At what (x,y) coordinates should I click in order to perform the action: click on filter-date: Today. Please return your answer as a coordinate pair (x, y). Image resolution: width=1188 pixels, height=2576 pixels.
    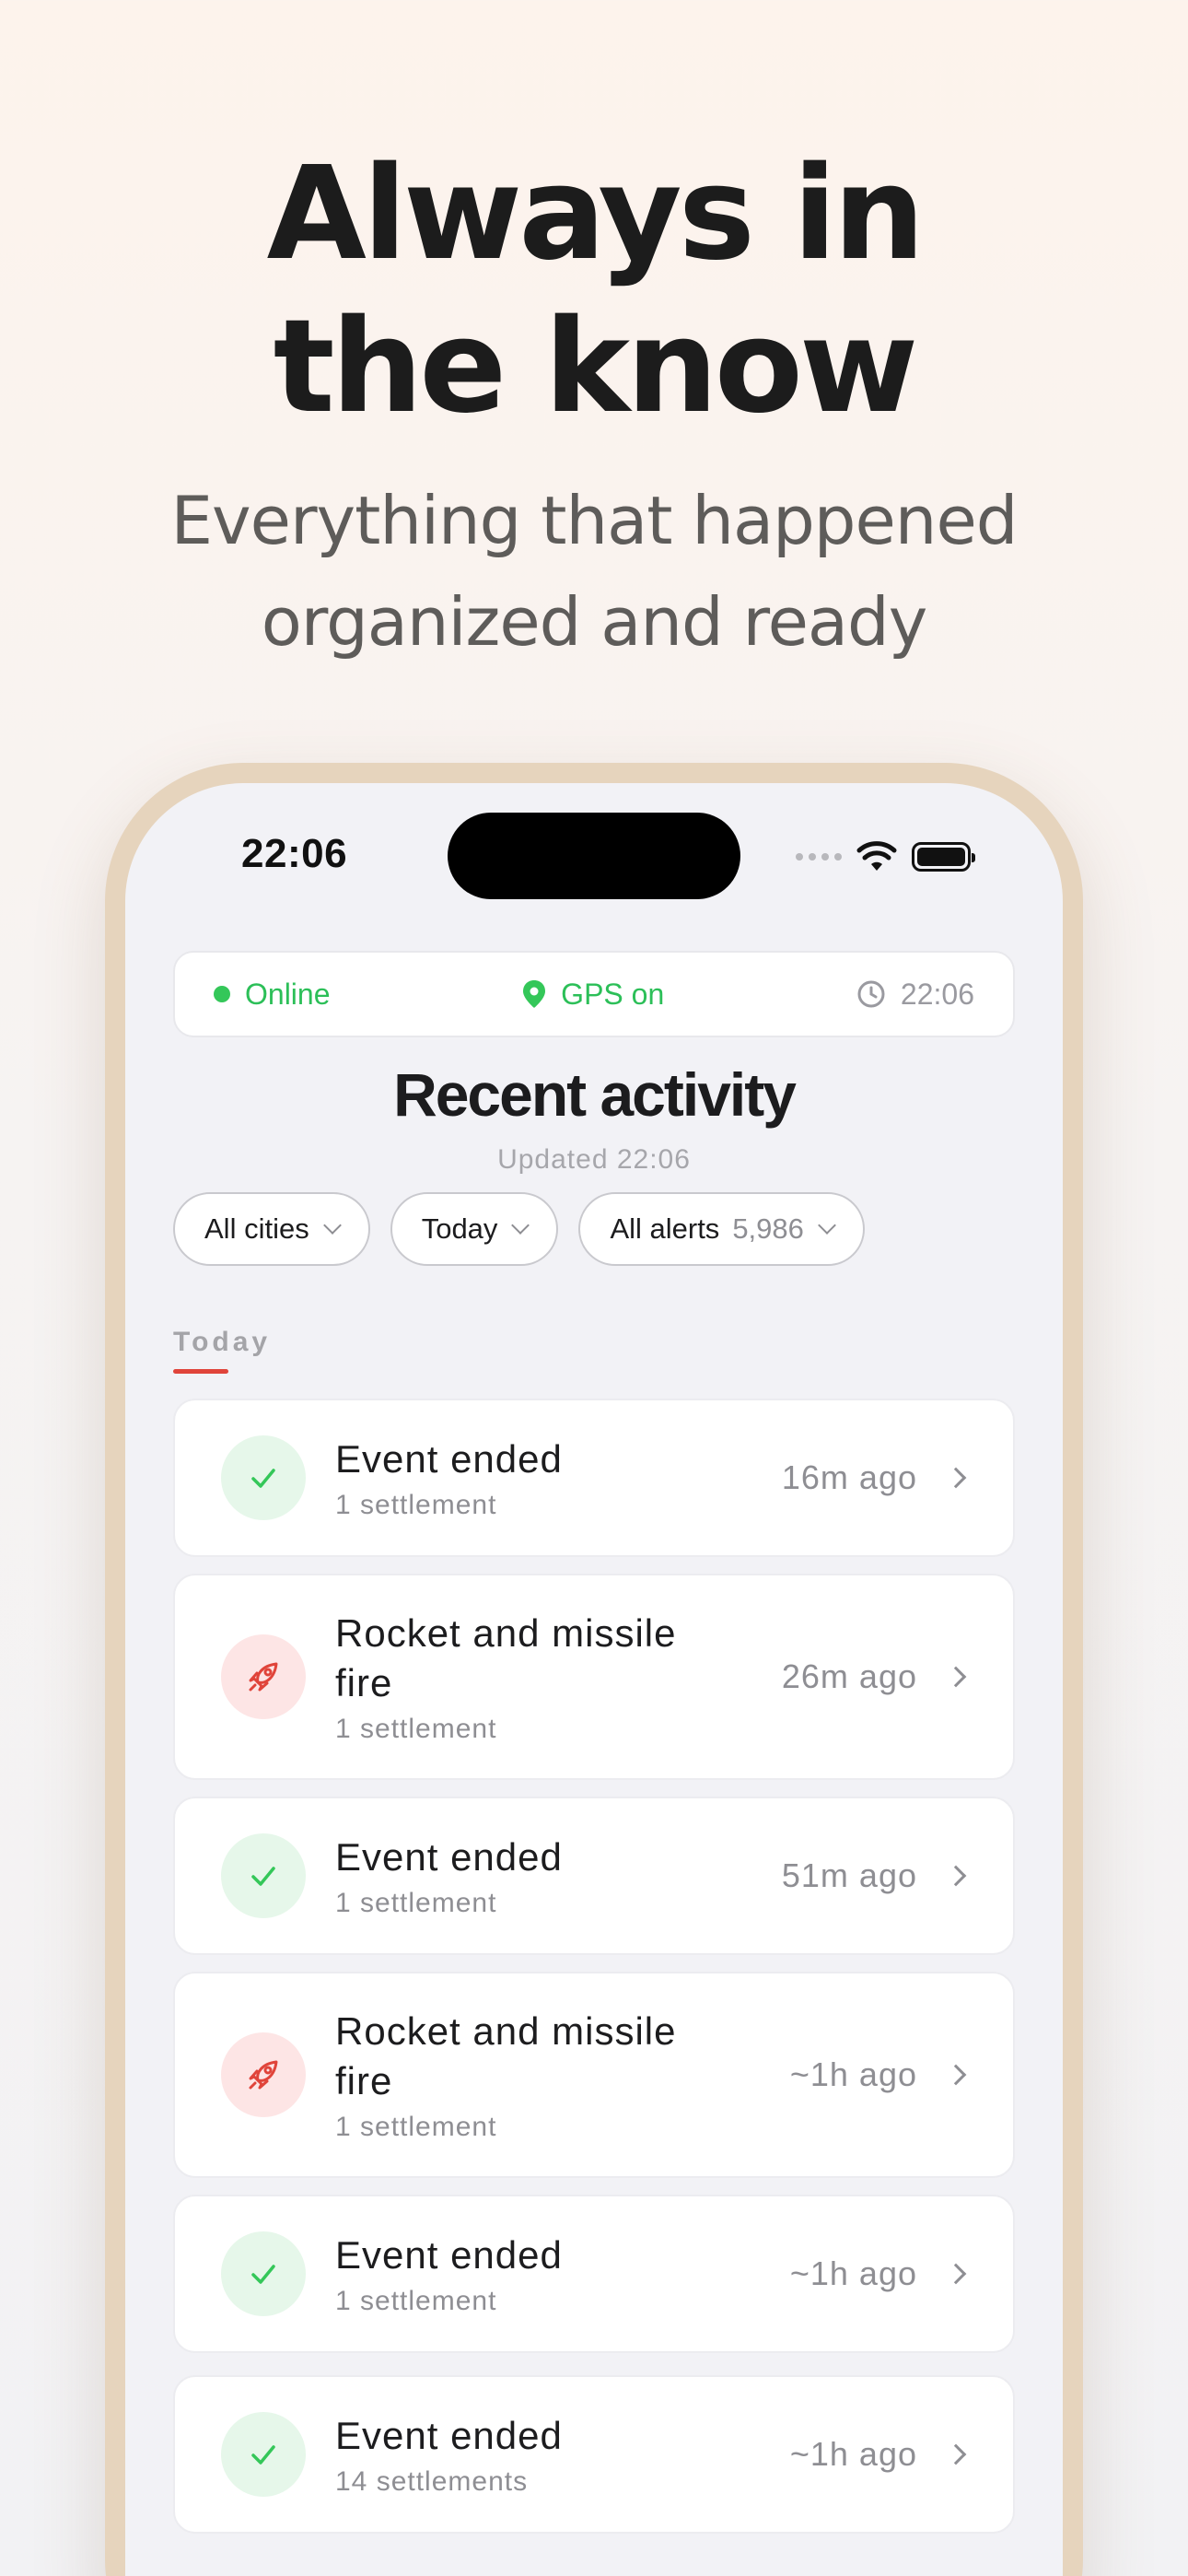
    Looking at the image, I should click on (474, 1229).